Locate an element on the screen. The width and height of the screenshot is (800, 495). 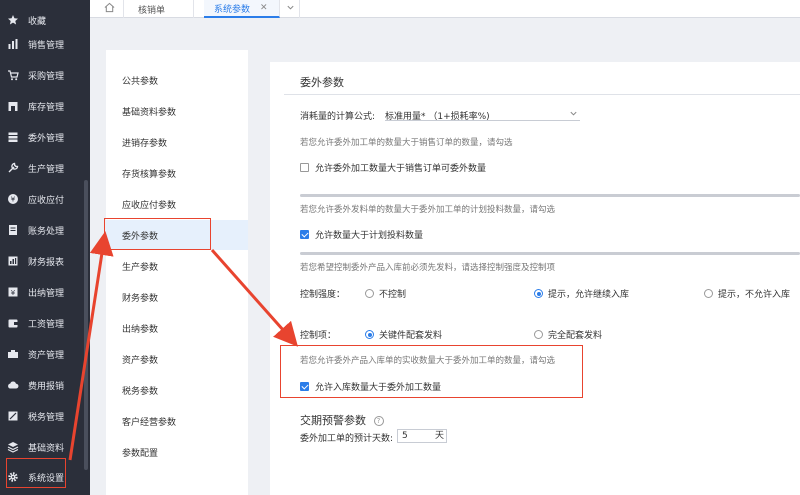
asset-icon is located at coordinates (13, 354).